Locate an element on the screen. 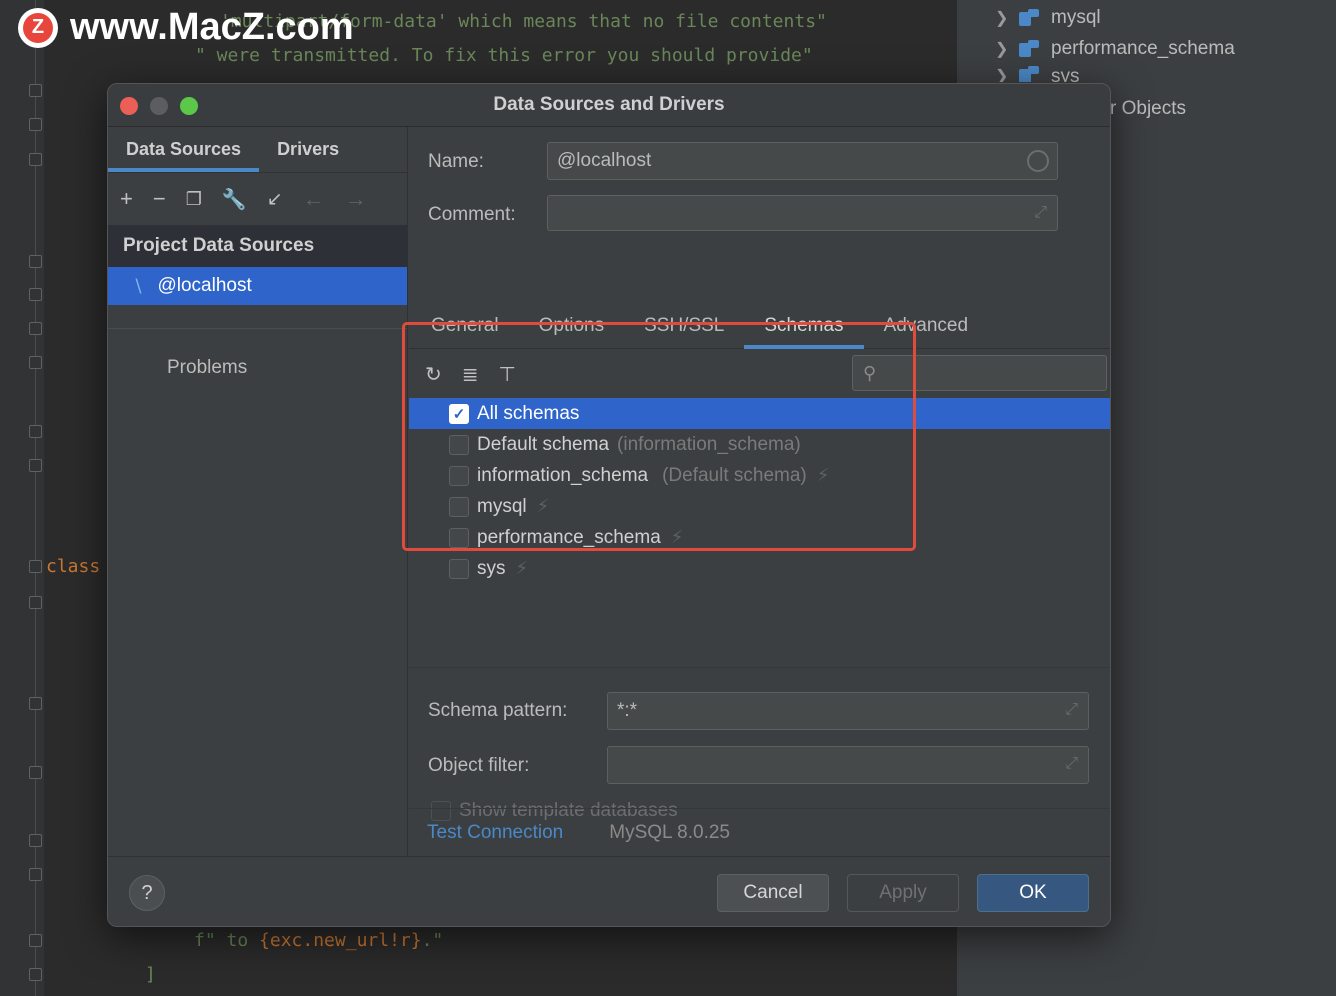 This screenshot has width=1336, height=996. refresh-icon: ↻ is located at coordinates (433, 374).